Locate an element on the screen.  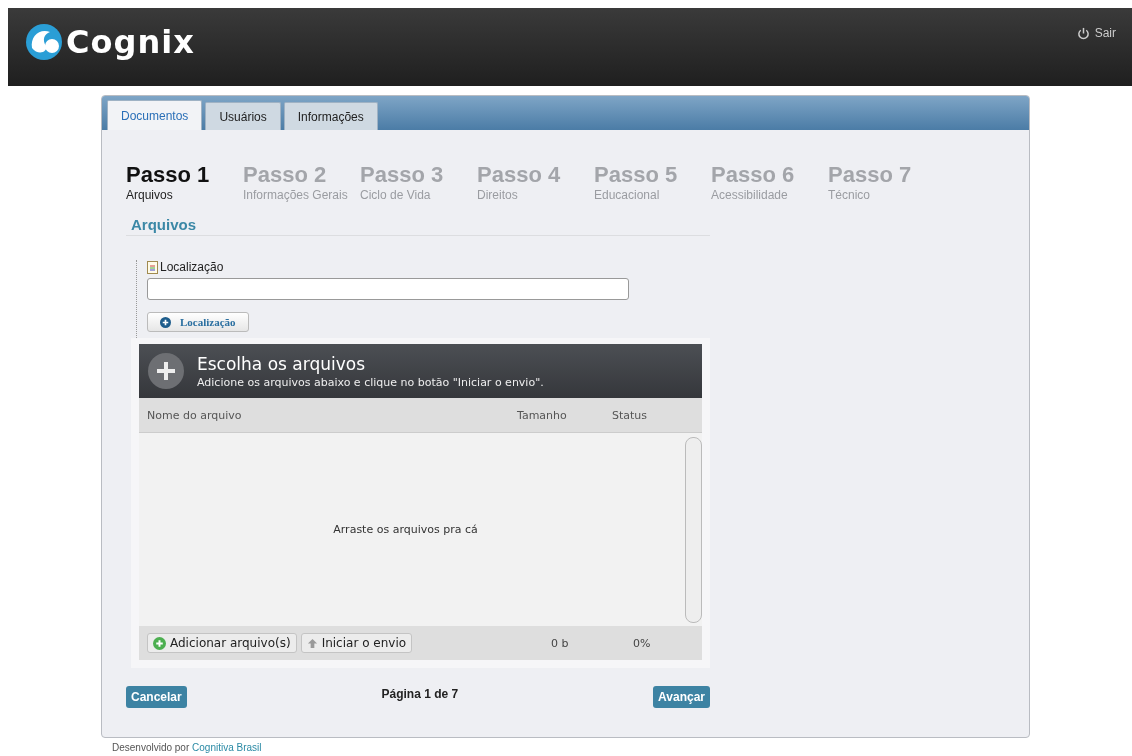
logo-icon is located at coordinates (44, 42).